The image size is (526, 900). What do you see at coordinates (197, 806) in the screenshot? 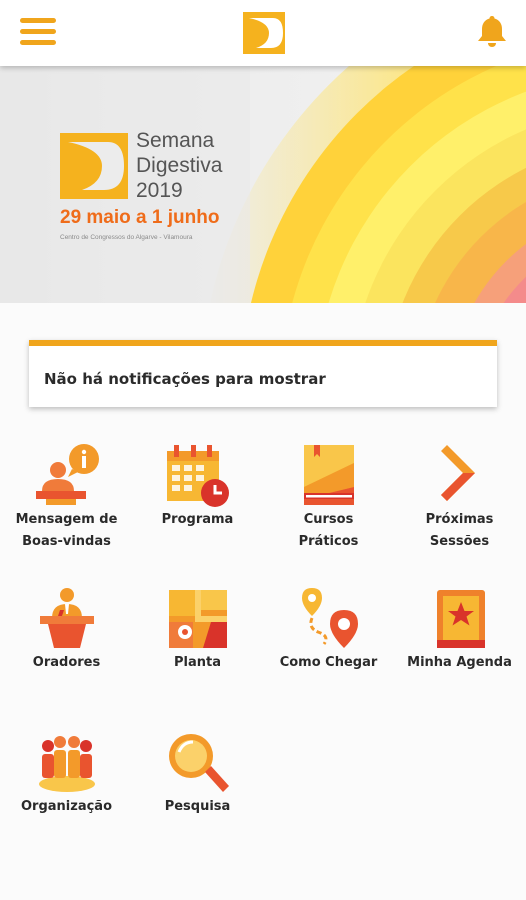
I see `menu-item-label: Pesquisa` at bounding box center [197, 806].